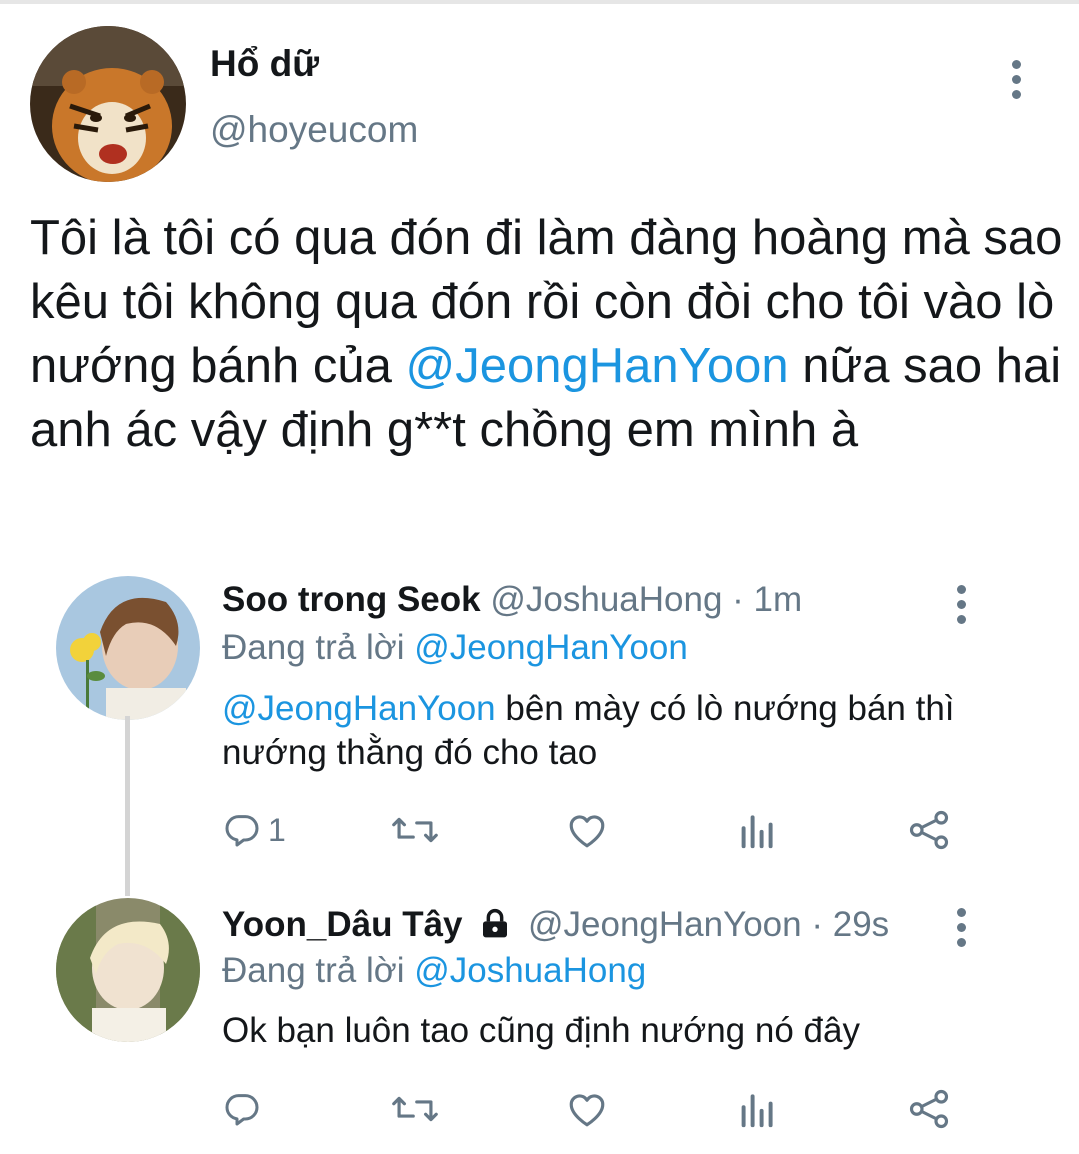 The height and width of the screenshot is (1154, 1079). Describe the element at coordinates (277, 829) in the screenshot. I see `reply-count: 1` at that location.